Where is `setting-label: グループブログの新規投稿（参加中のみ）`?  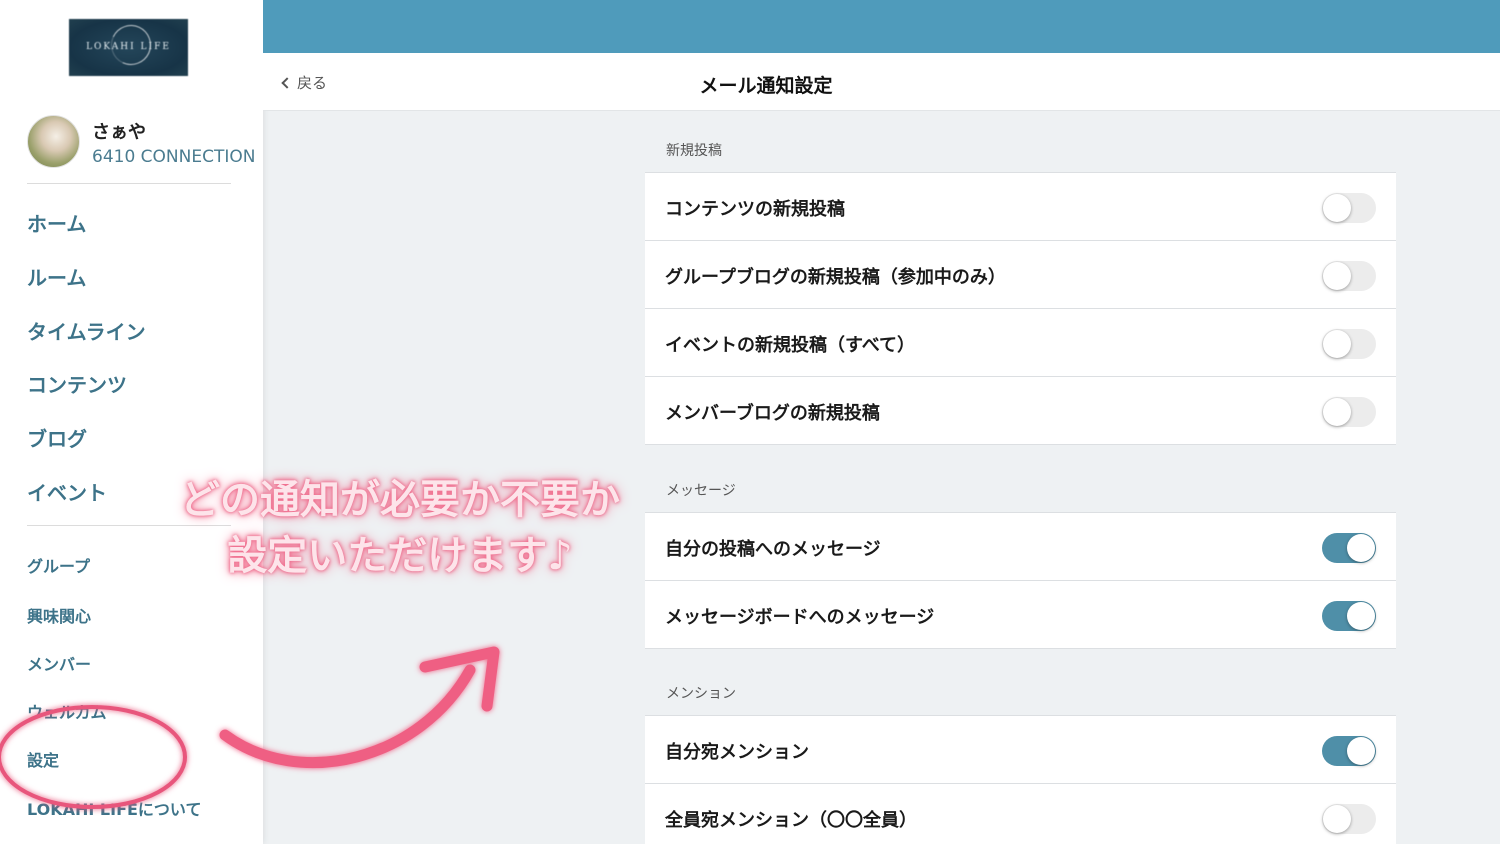
setting-label: グループブログの新規投稿（参加中のみ） is located at coordinates (835, 277).